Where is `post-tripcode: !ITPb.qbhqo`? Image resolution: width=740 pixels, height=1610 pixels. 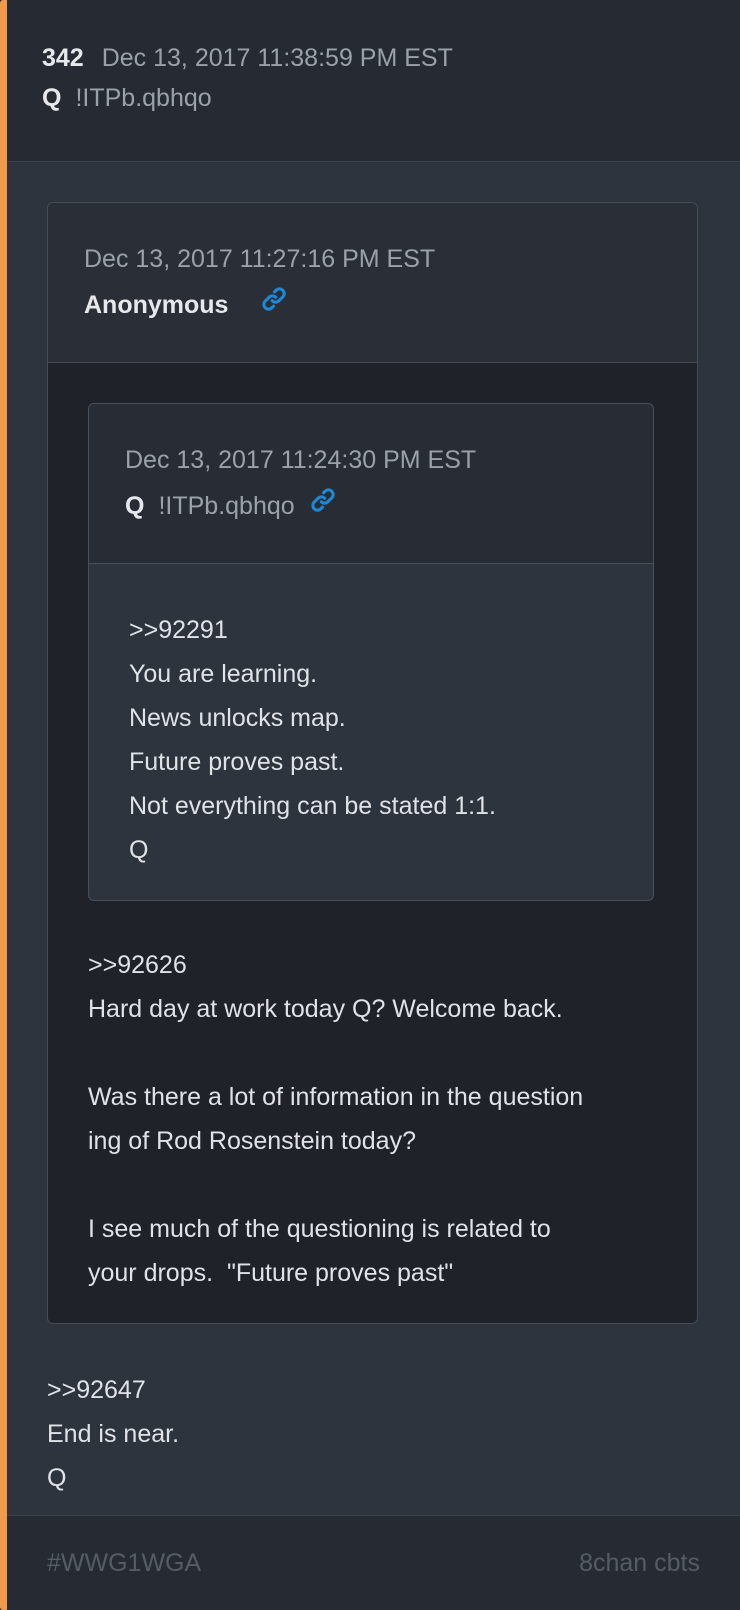 post-tripcode: !ITPb.qbhqo is located at coordinates (143, 98).